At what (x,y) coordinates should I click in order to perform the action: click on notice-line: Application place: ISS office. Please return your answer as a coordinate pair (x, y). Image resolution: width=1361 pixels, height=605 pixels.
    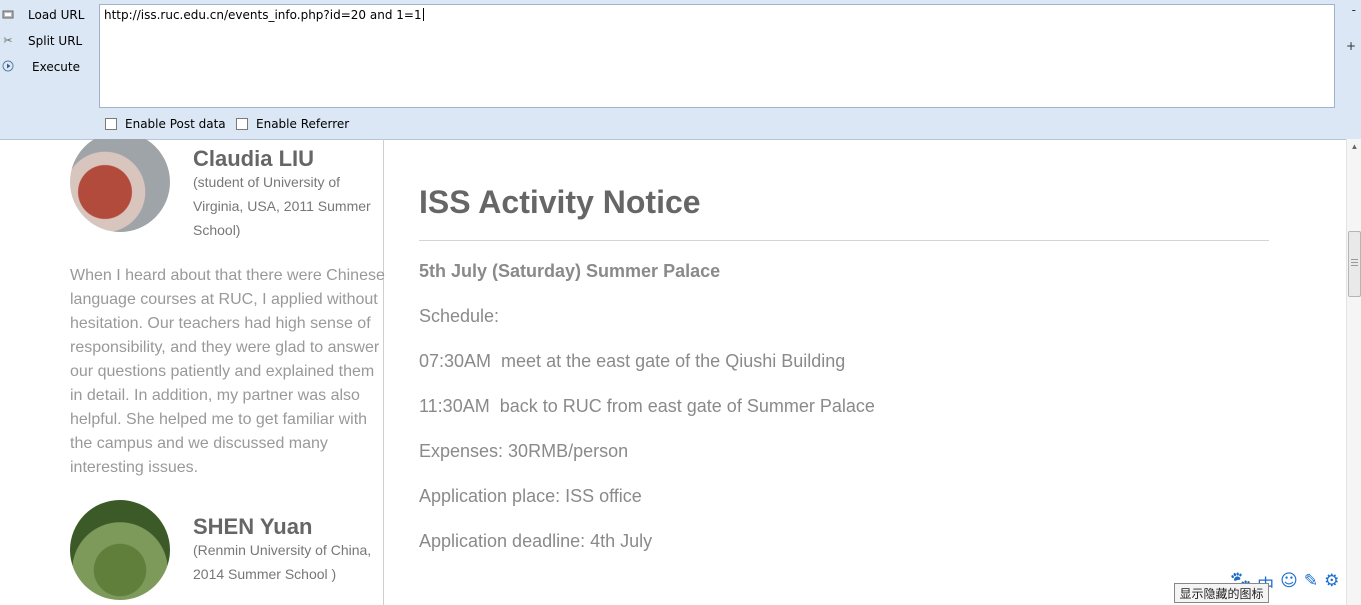
    Looking at the image, I should click on (530, 496).